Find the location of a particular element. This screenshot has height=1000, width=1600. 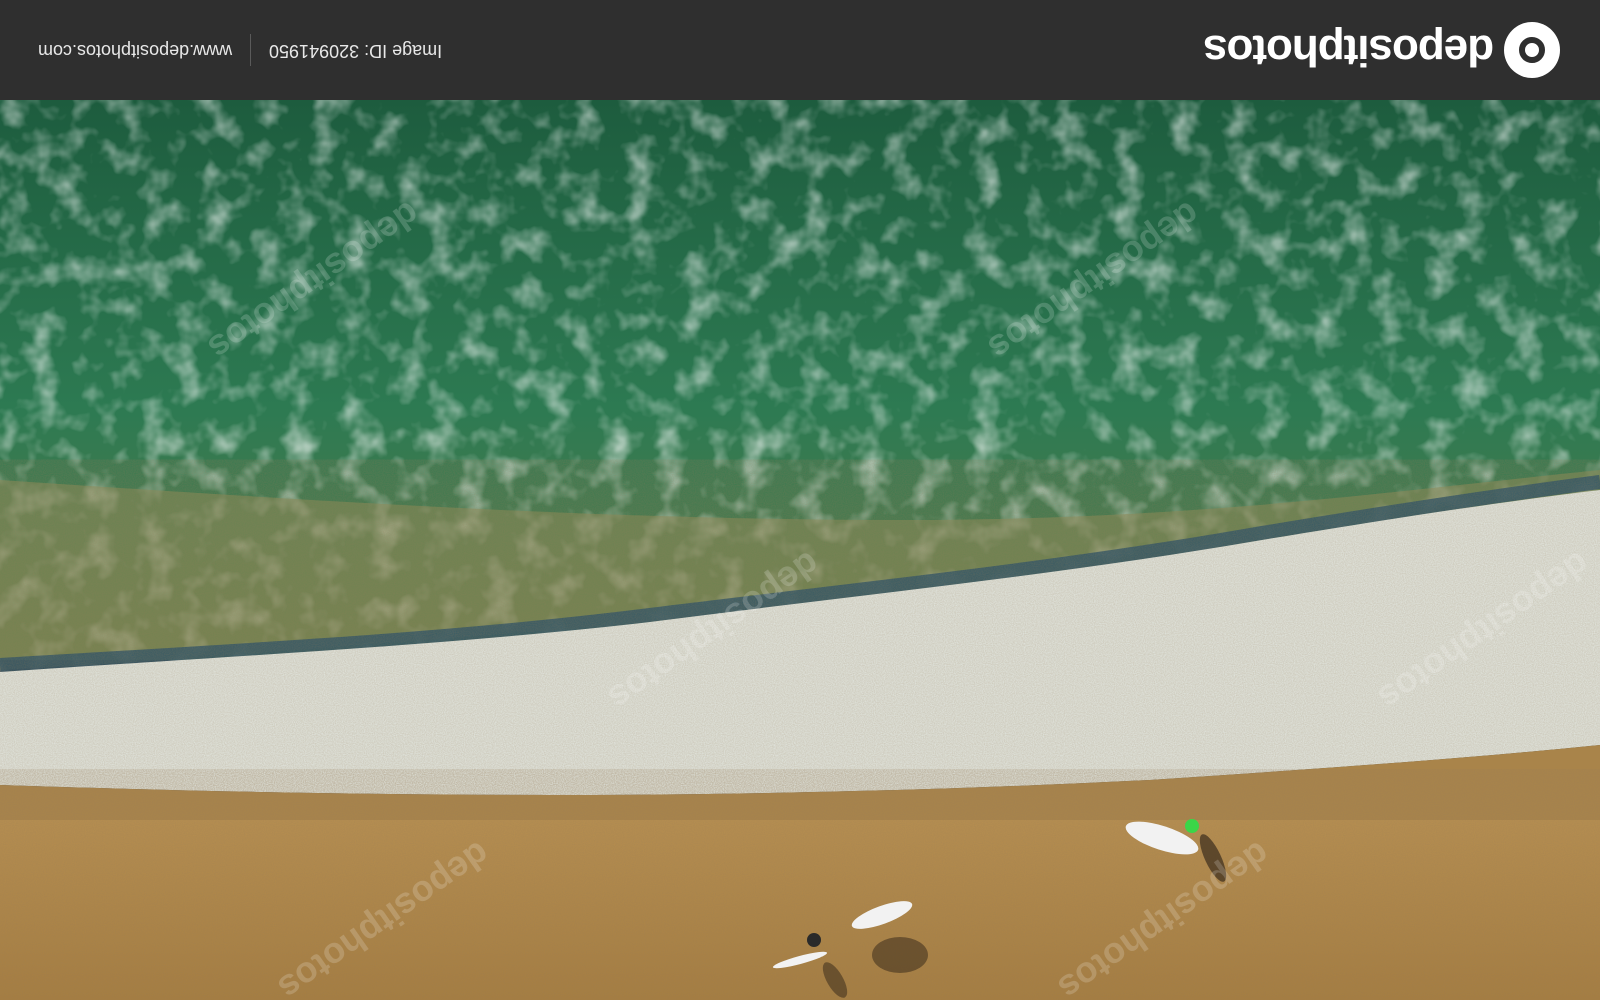

camera-icon is located at coordinates (1532, 50).